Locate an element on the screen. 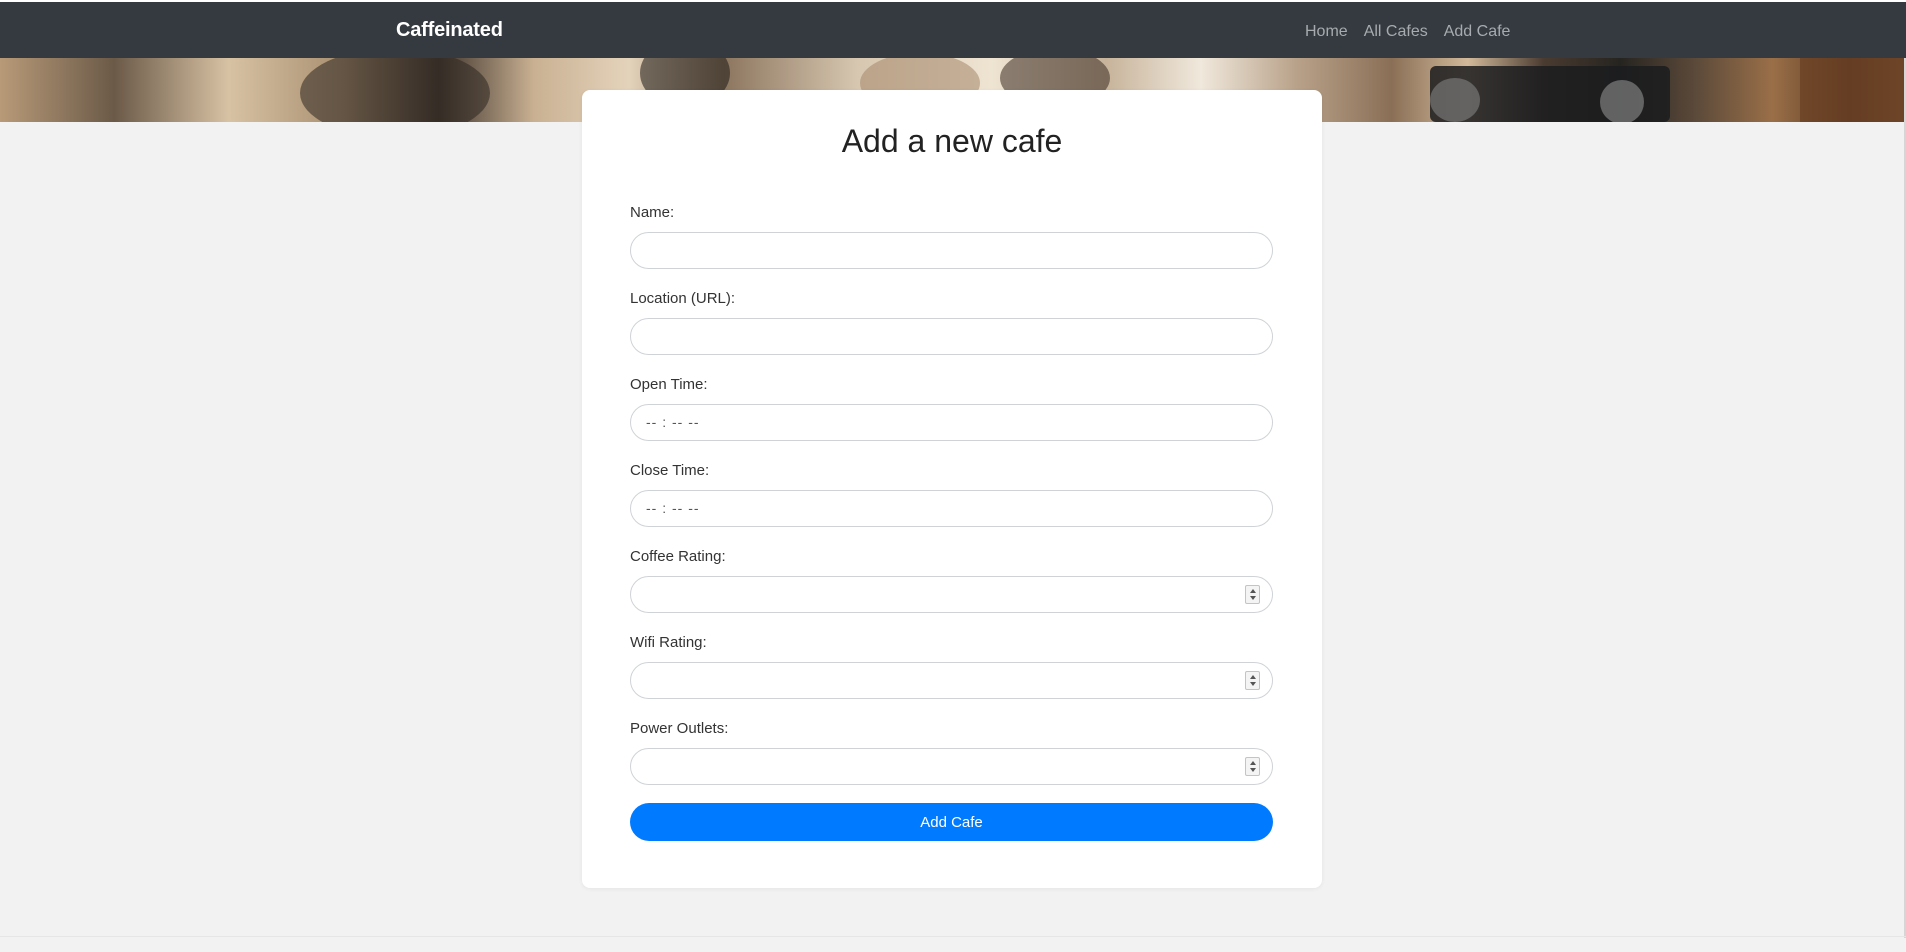 Image resolution: width=1906 pixels, height=952 pixels. power-outlets-input is located at coordinates (951, 766).